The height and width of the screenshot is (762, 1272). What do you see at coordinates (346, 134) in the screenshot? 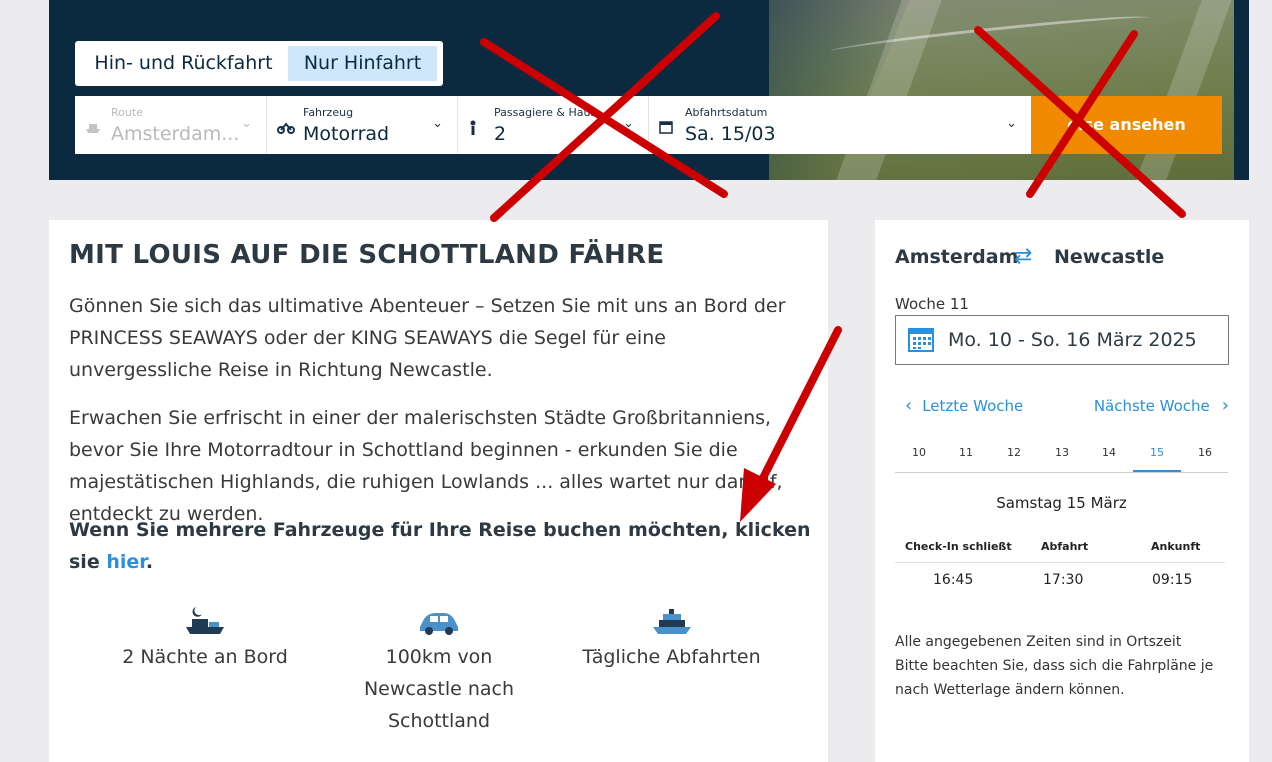
I see `vehicle-value: Motorrad` at bounding box center [346, 134].